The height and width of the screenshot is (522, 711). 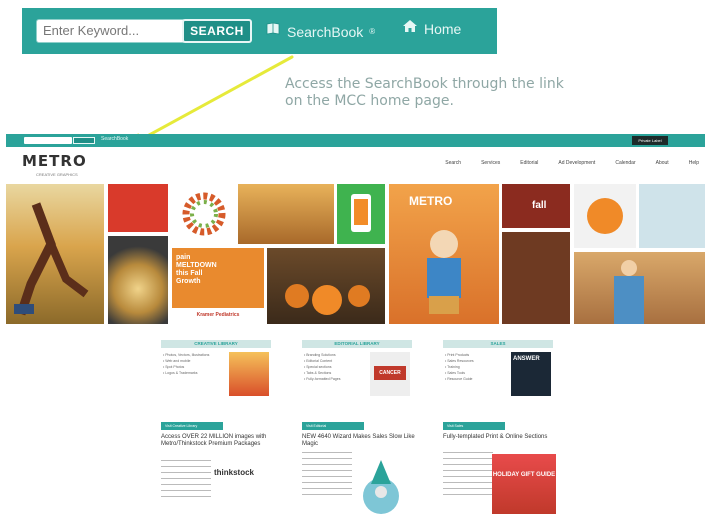 What do you see at coordinates (286, 214) in the screenshot?
I see `family-walk-tile` at bounding box center [286, 214].